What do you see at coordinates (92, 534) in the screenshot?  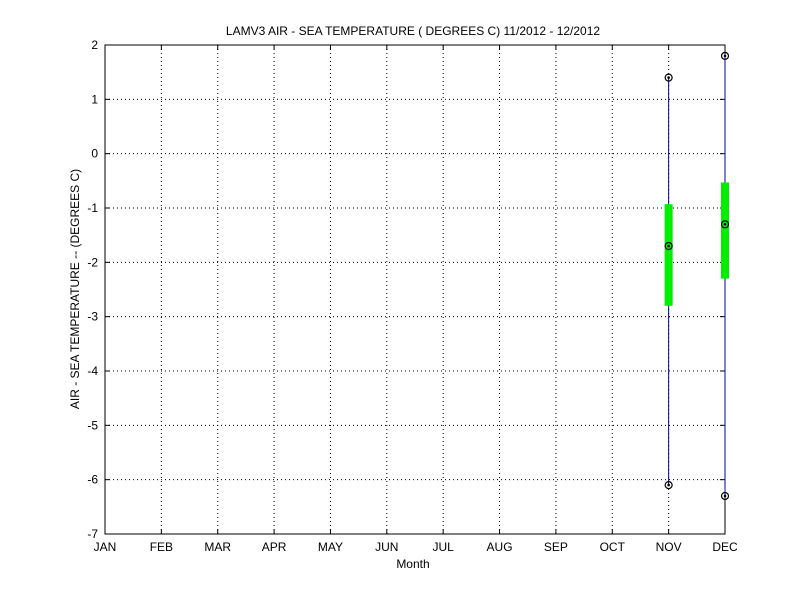 I see `y-tick-label: -7` at bounding box center [92, 534].